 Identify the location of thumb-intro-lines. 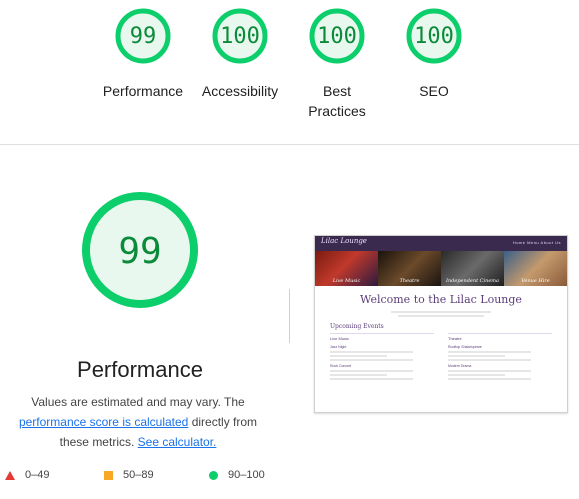
(441, 314).